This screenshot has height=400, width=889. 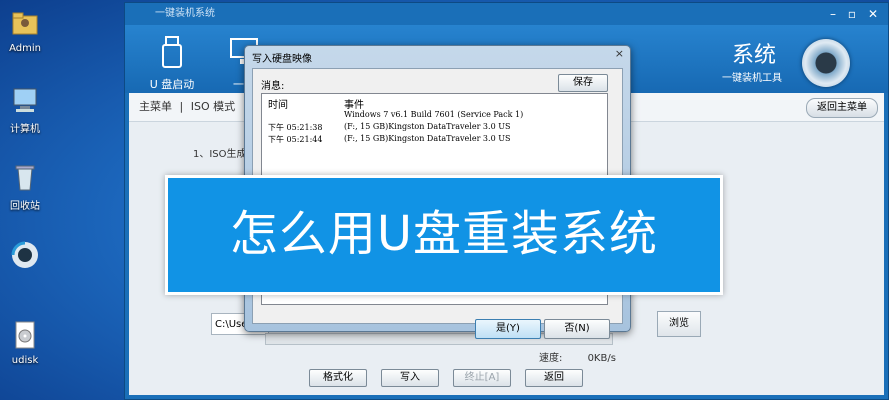 What do you see at coordinates (873, 14) in the screenshot?
I see `close-icon: ✕` at bounding box center [873, 14].